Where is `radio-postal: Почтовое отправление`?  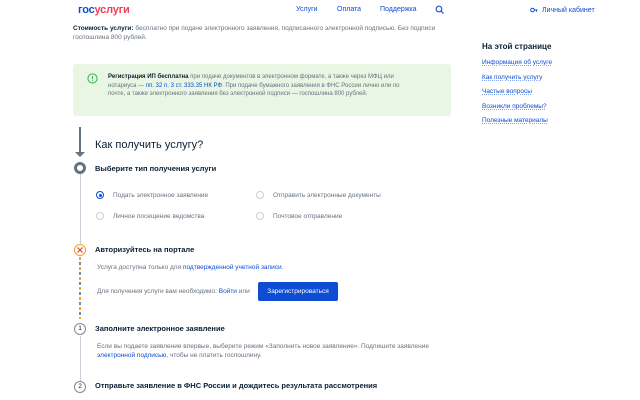 radio-postal: Почтовое отправление is located at coordinates (299, 216).